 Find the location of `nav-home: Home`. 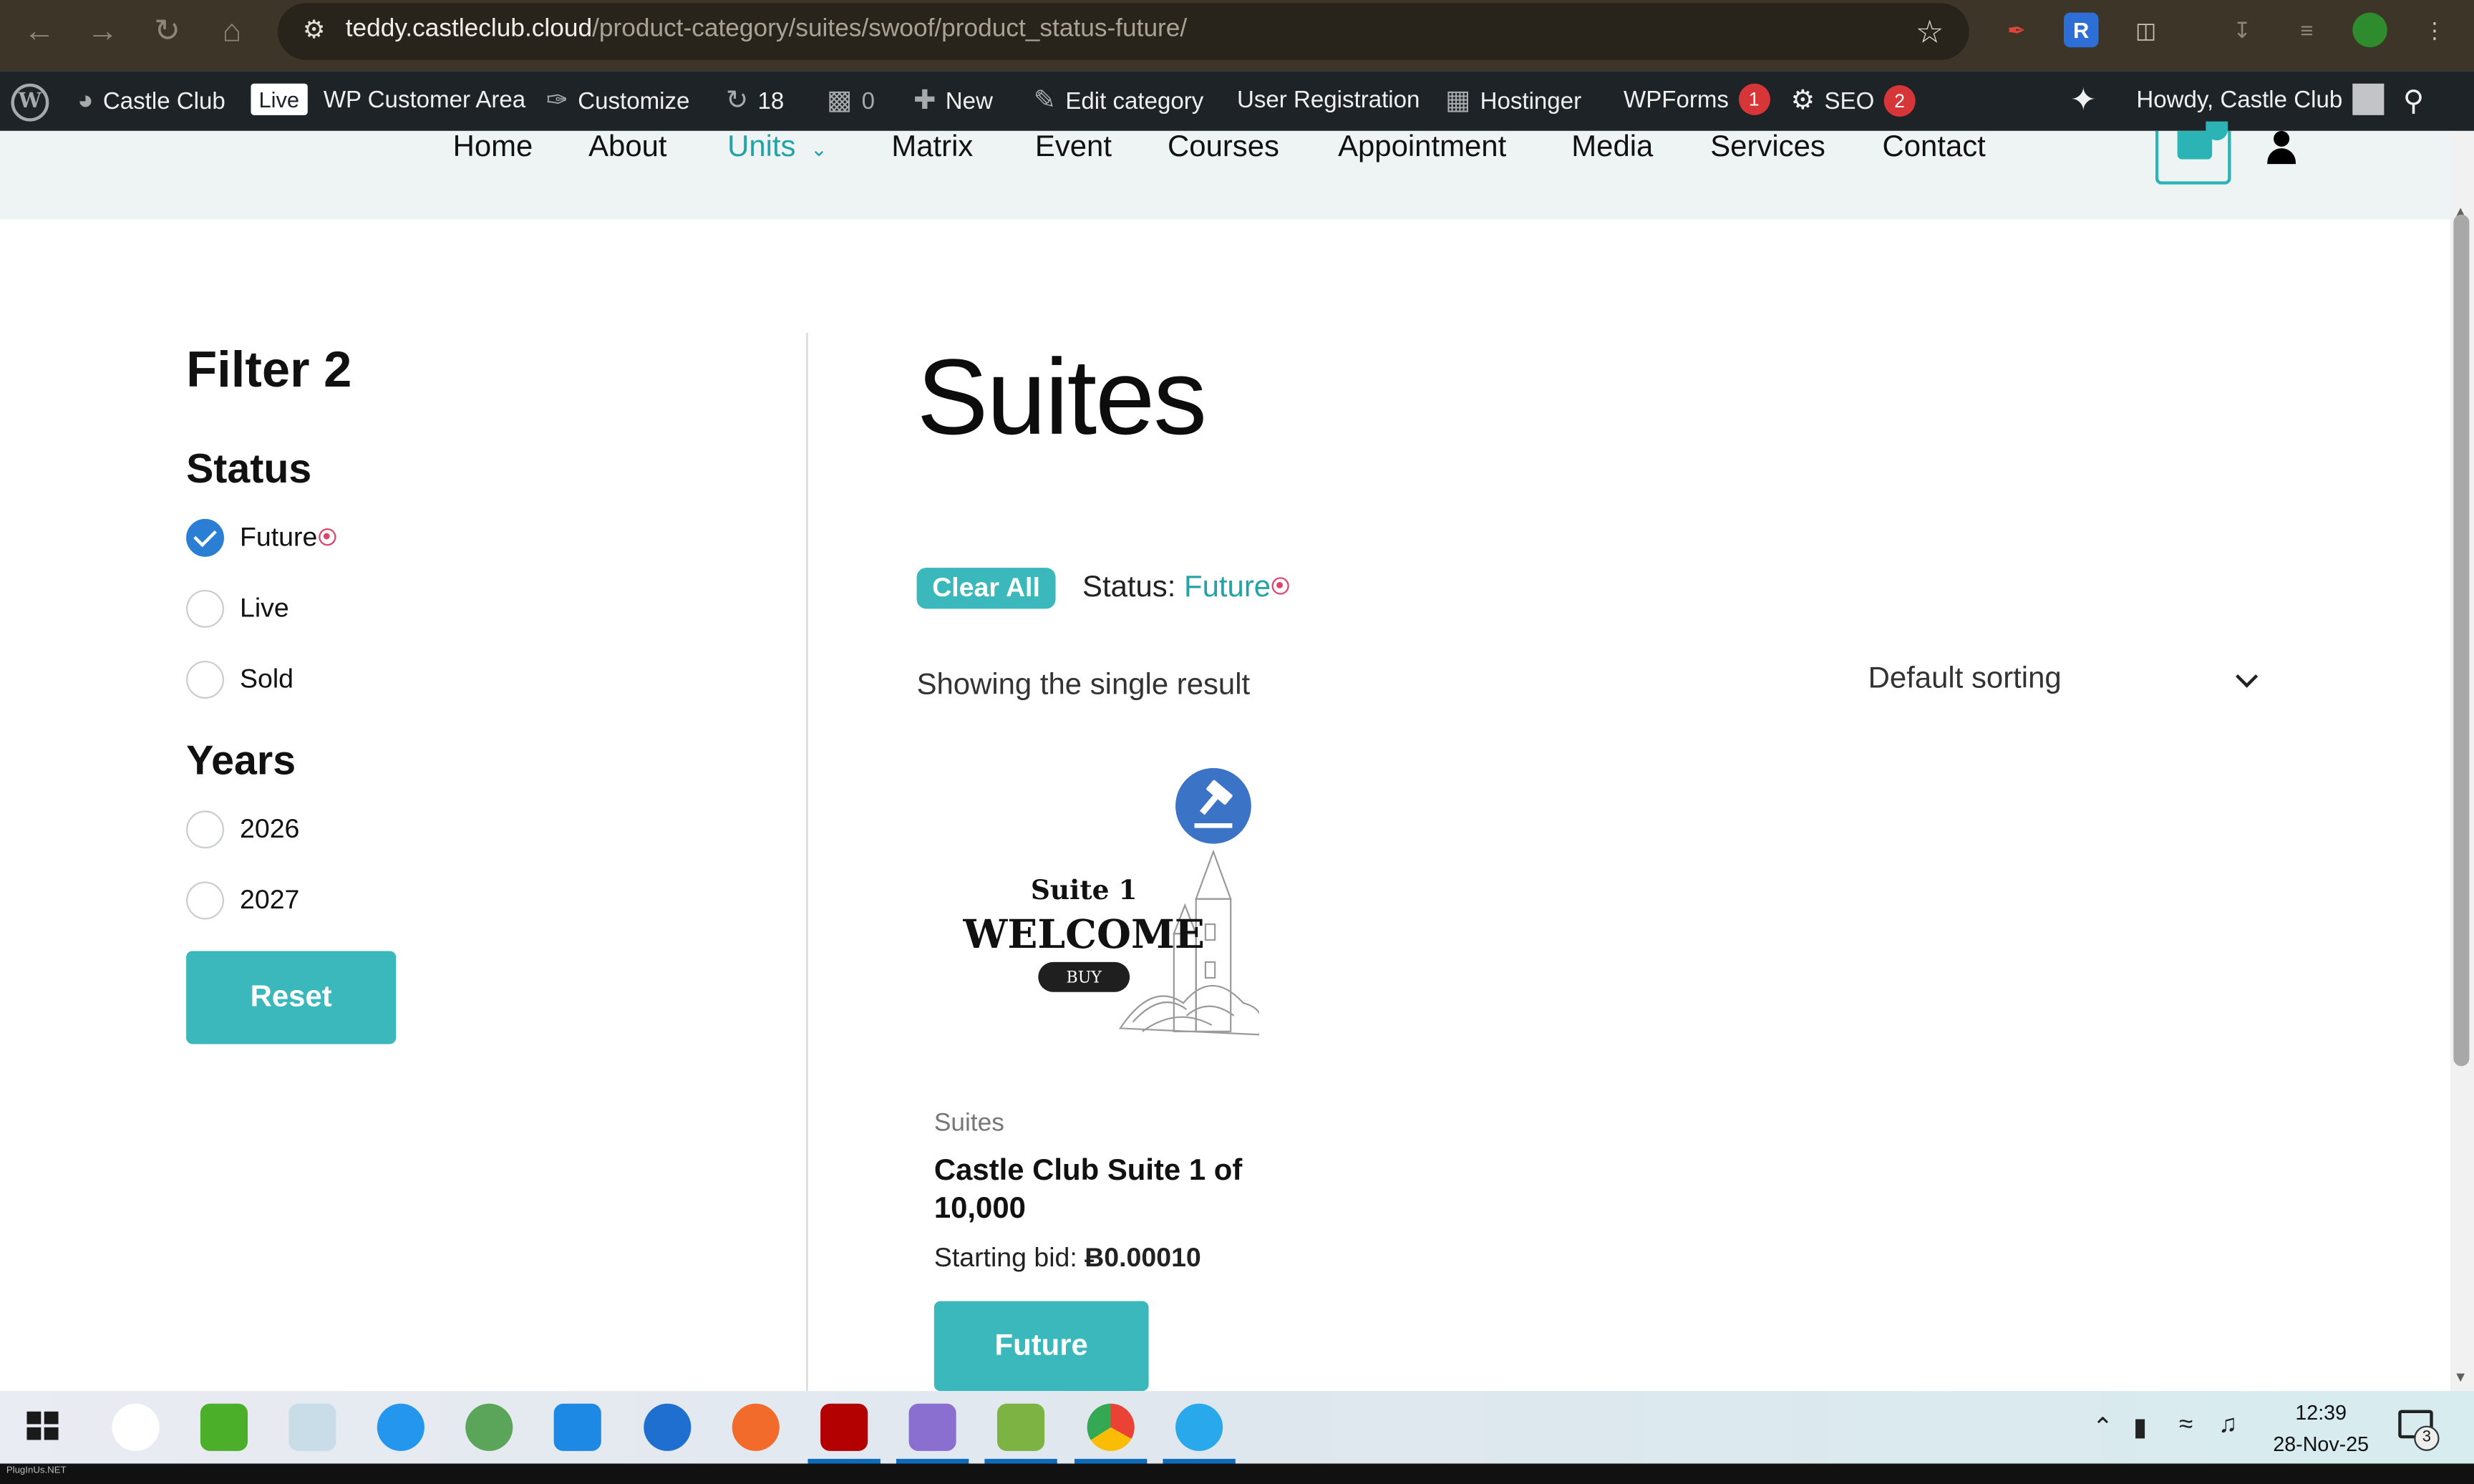

nav-home: Home is located at coordinates (493, 148).